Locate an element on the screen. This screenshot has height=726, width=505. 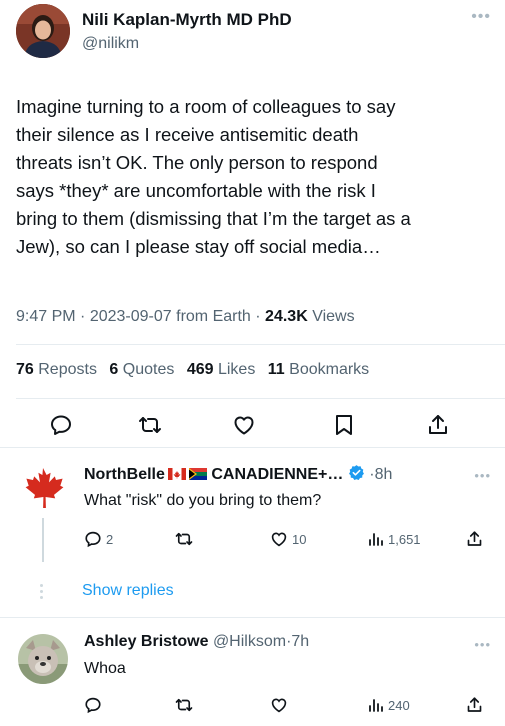
views-count: 1,651 is located at coordinates (404, 539).